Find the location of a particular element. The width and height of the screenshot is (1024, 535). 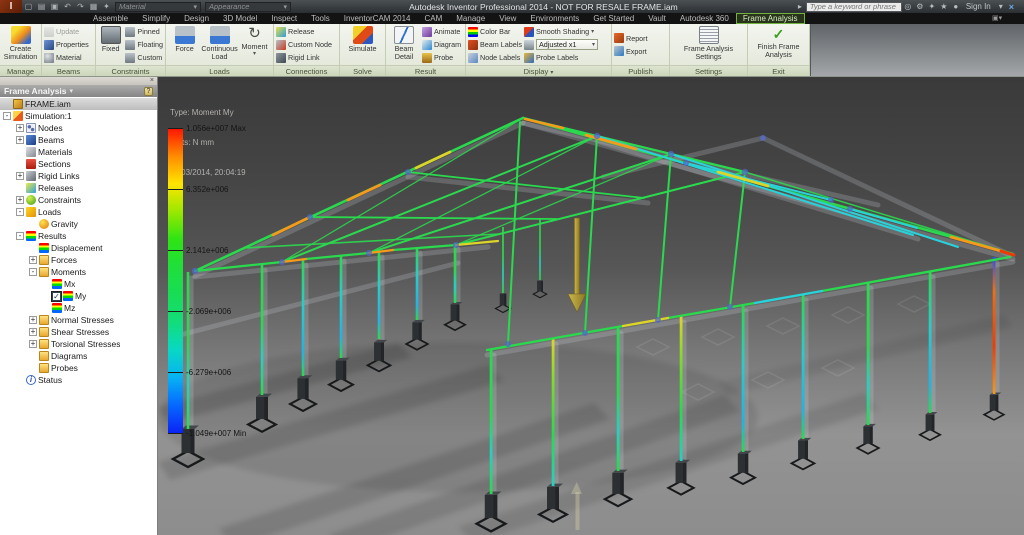

ribbon-tab: 3D Model is located at coordinates (240, 18).